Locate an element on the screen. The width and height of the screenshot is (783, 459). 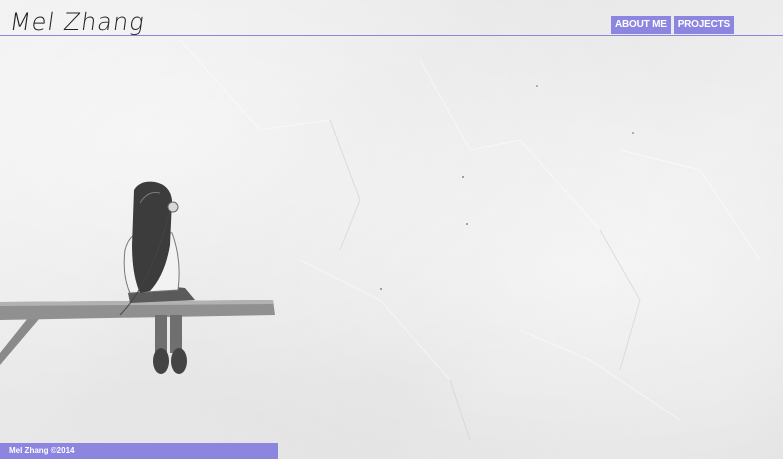
nav-about-me: ABOUT ME is located at coordinates (640, 25).